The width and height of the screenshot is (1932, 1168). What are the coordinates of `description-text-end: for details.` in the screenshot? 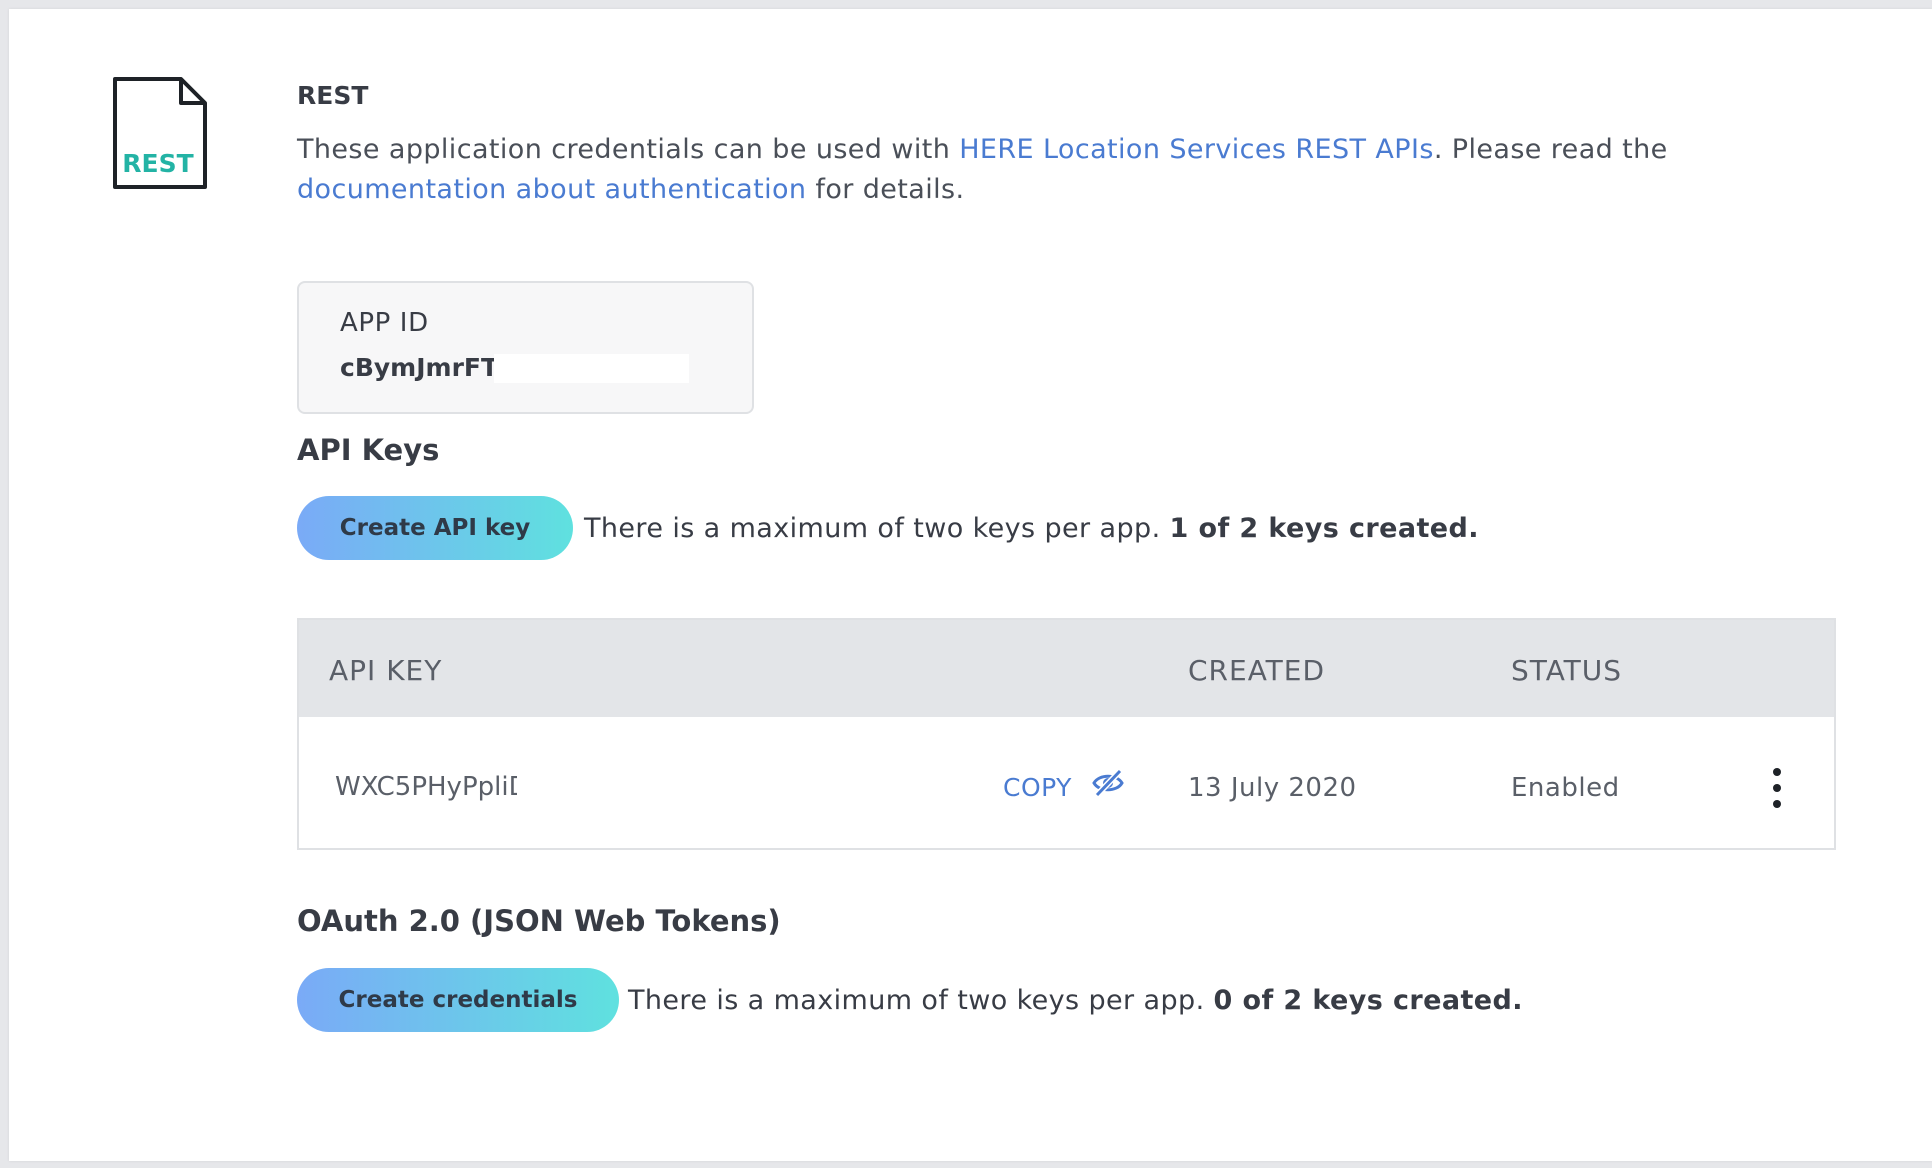 It's located at (885, 189).